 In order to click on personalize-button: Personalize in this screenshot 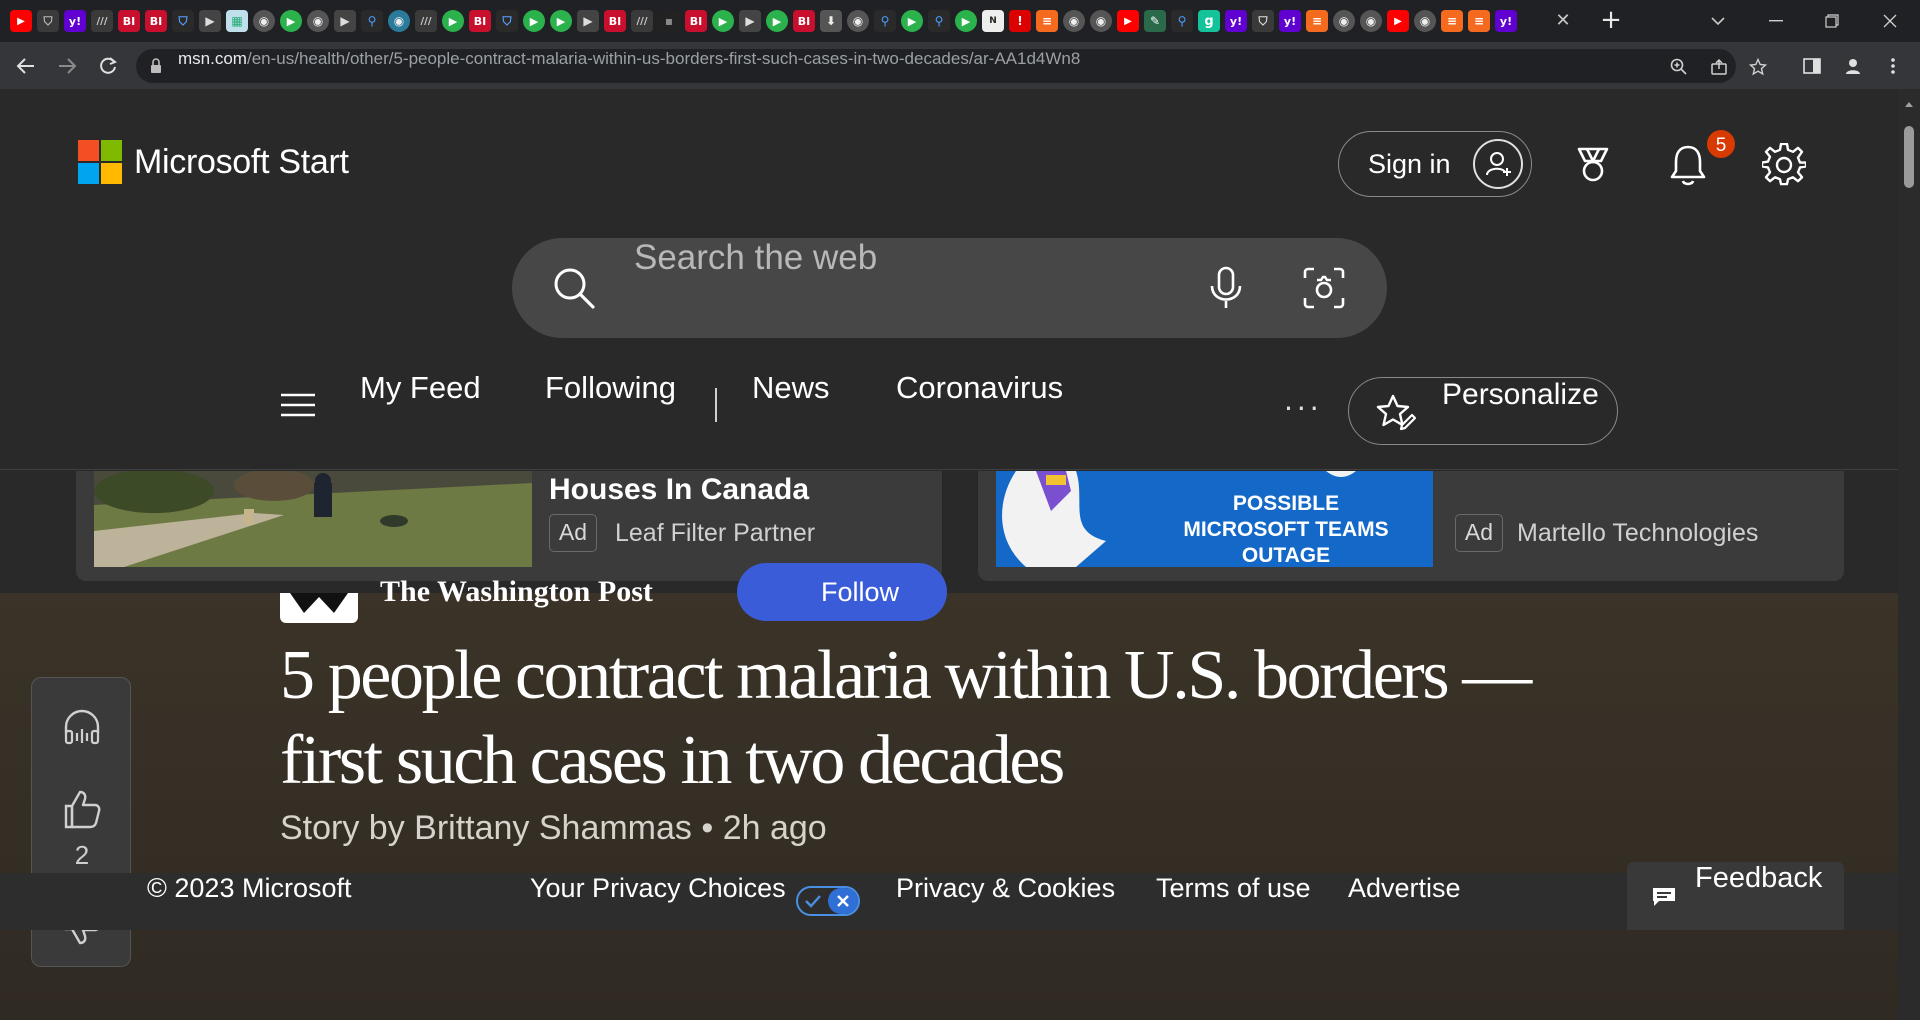, I will do `click(1483, 411)`.